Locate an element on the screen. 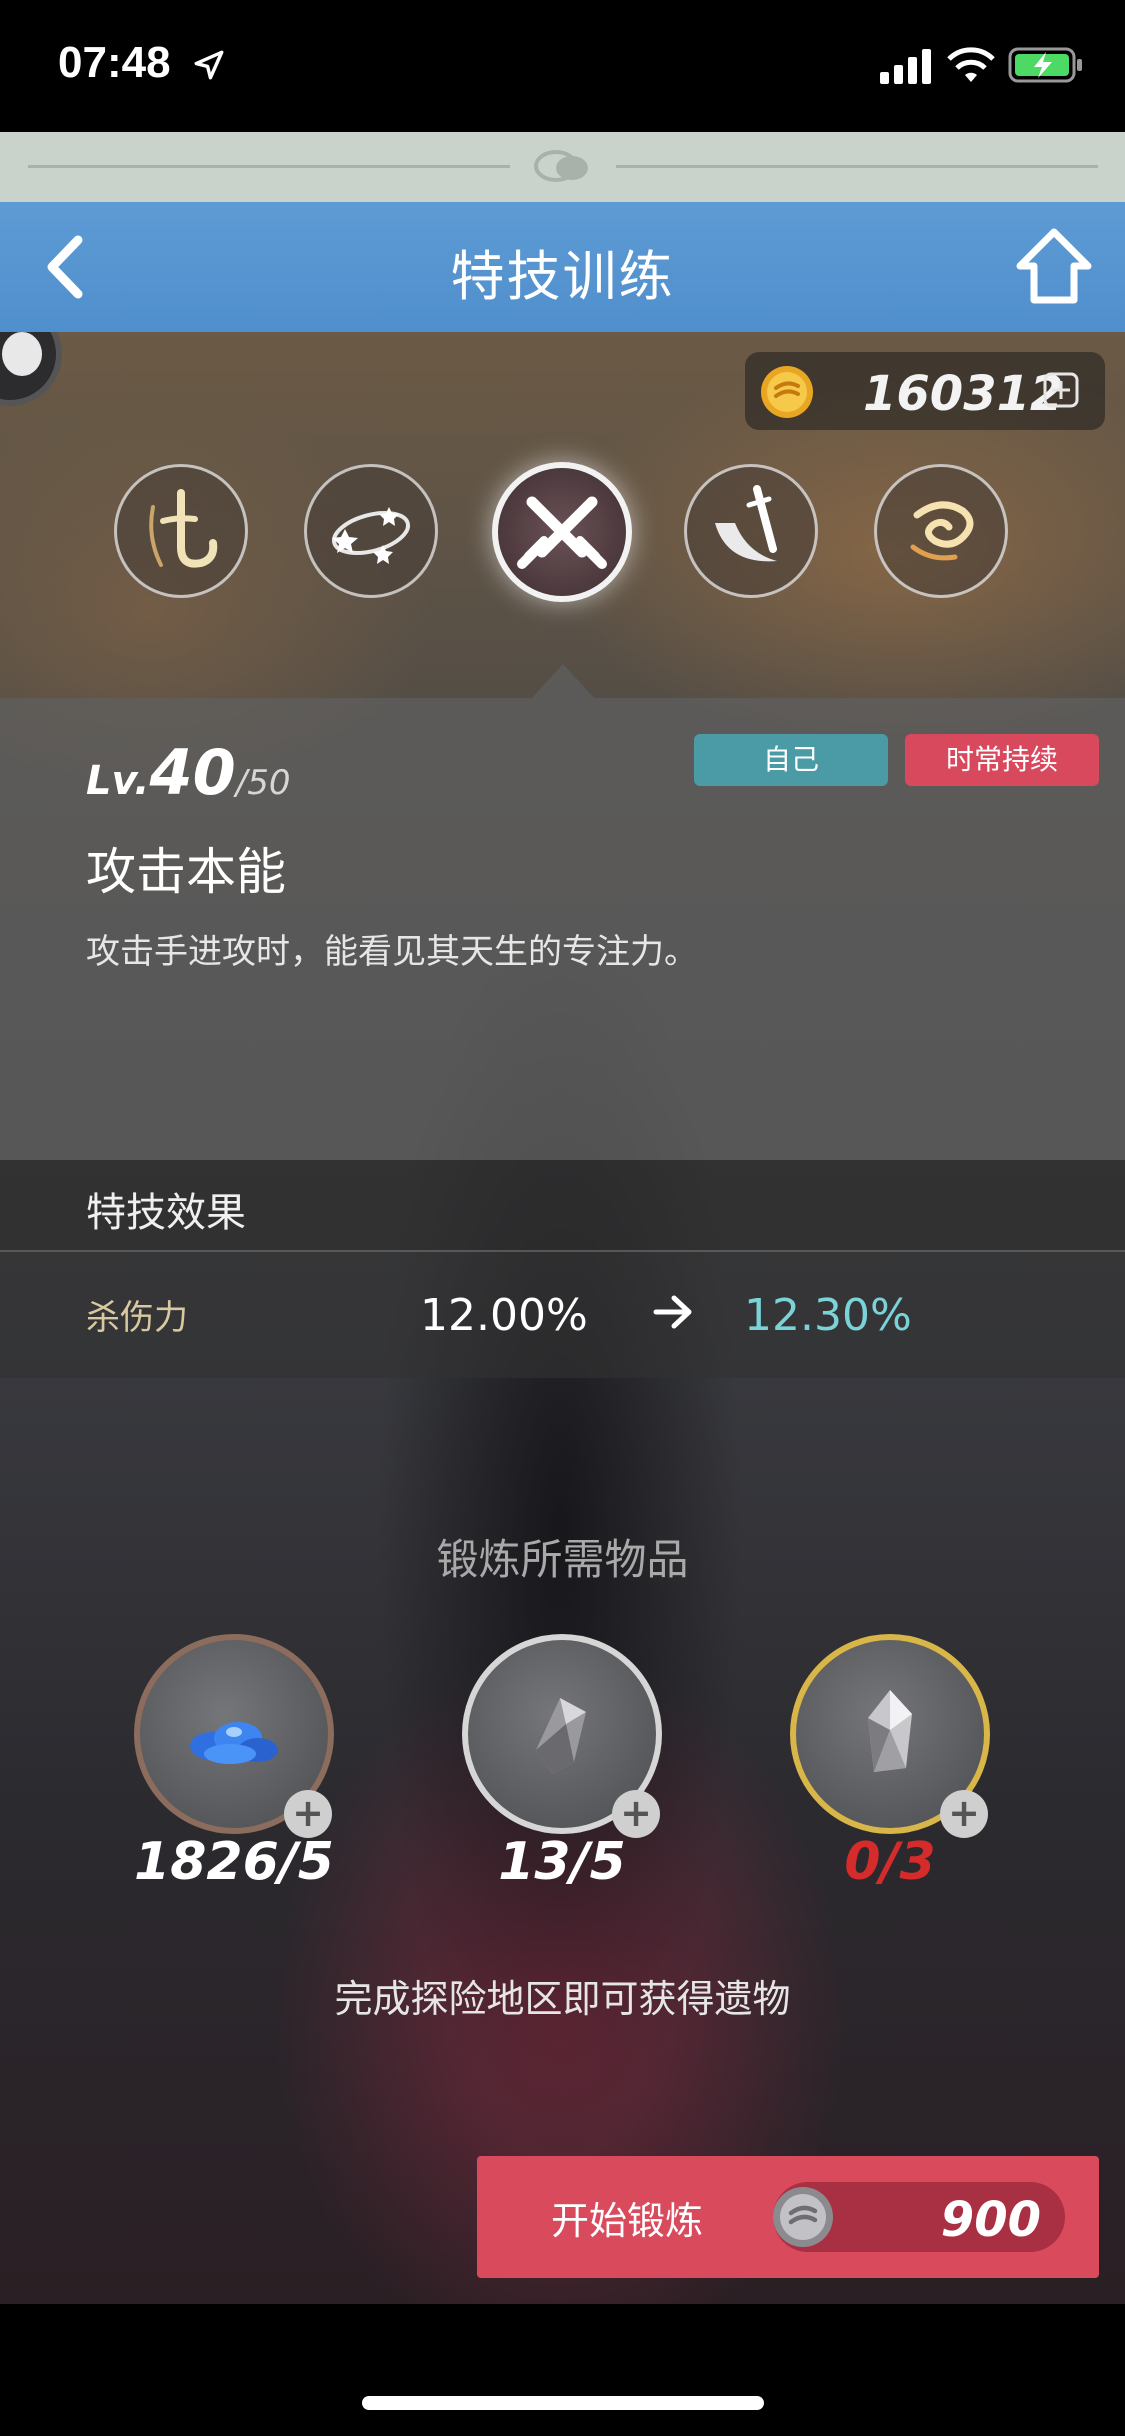 The height and width of the screenshot is (2436, 1125). level-current: 40 is located at coordinates (192, 772).